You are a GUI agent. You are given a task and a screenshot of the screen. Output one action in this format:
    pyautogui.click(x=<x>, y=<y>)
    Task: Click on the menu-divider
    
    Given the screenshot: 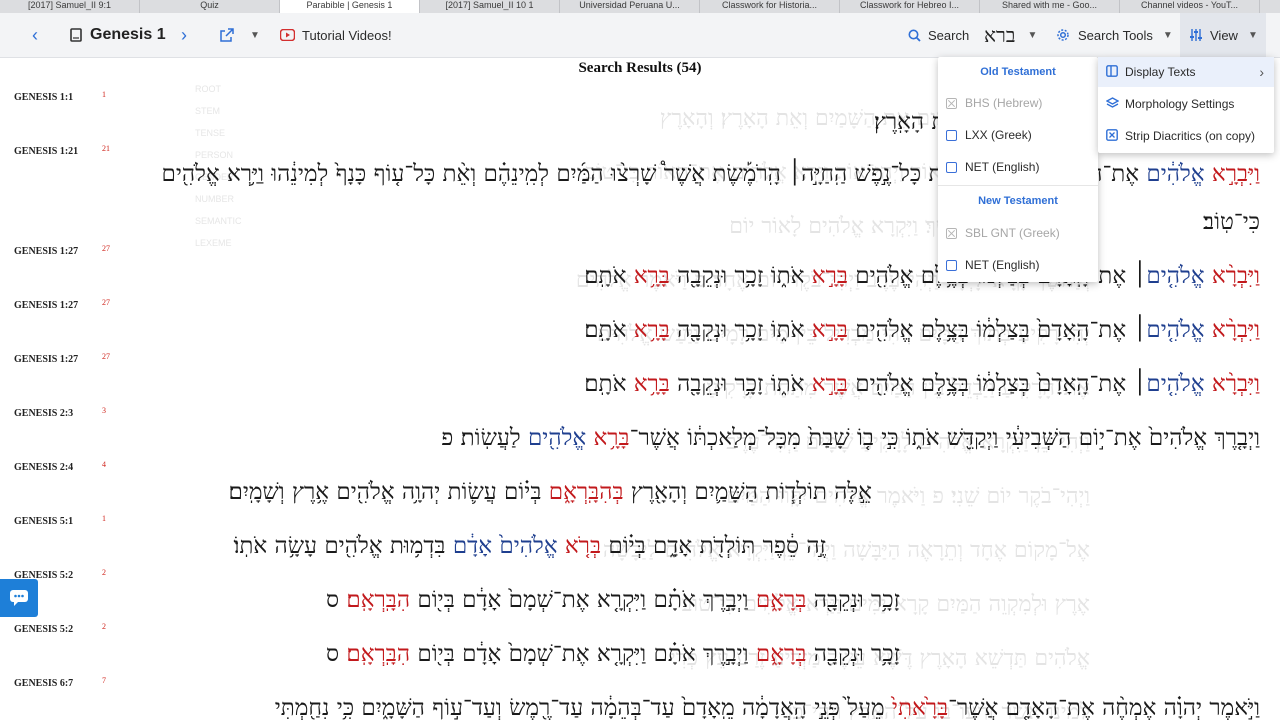 What is the action you would take?
    pyautogui.click(x=1018, y=185)
    